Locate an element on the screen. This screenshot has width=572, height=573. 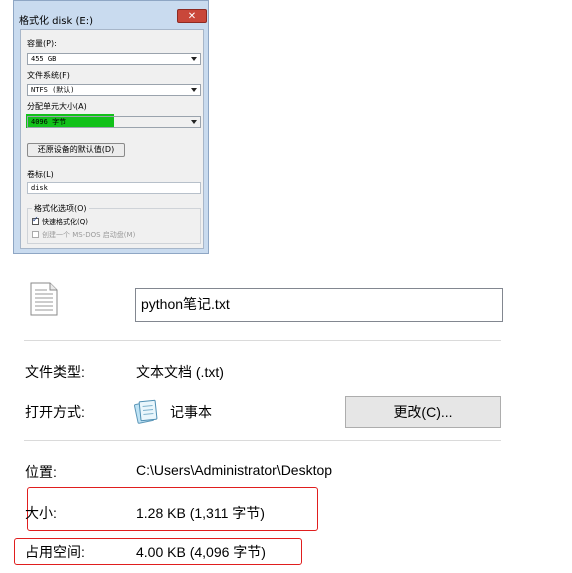
location-value: C:\Users\Administrator\Desktop is located at coordinates (234, 470).